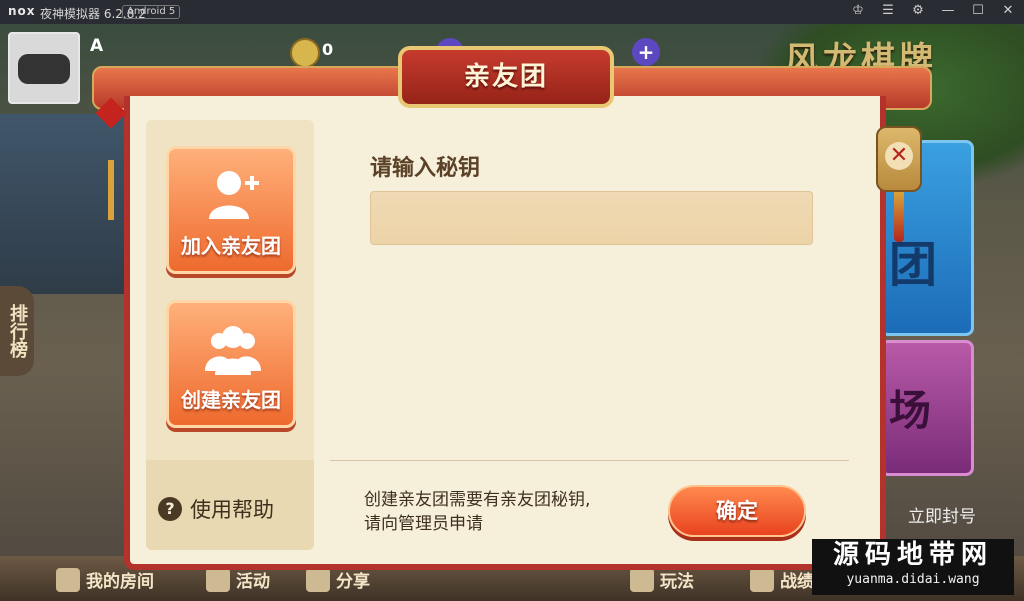  What do you see at coordinates (1008, 11) in the screenshot?
I see `close-window-icon: ✕` at bounding box center [1008, 11].